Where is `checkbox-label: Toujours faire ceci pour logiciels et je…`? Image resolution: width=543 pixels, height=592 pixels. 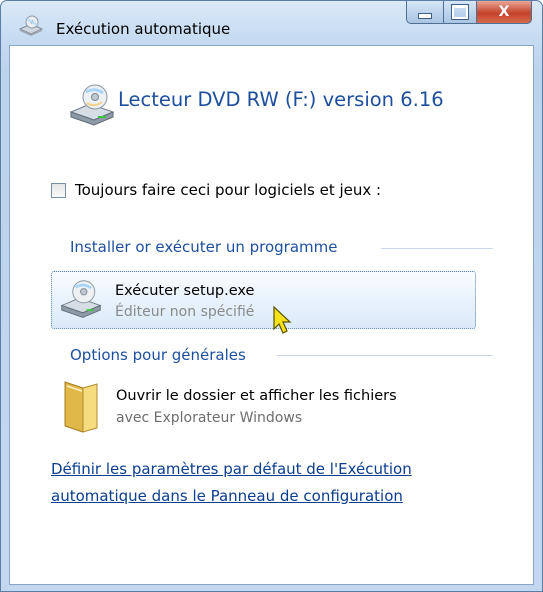
checkbox-label: Toujours faire ceci pour logiciels et je… is located at coordinates (228, 190).